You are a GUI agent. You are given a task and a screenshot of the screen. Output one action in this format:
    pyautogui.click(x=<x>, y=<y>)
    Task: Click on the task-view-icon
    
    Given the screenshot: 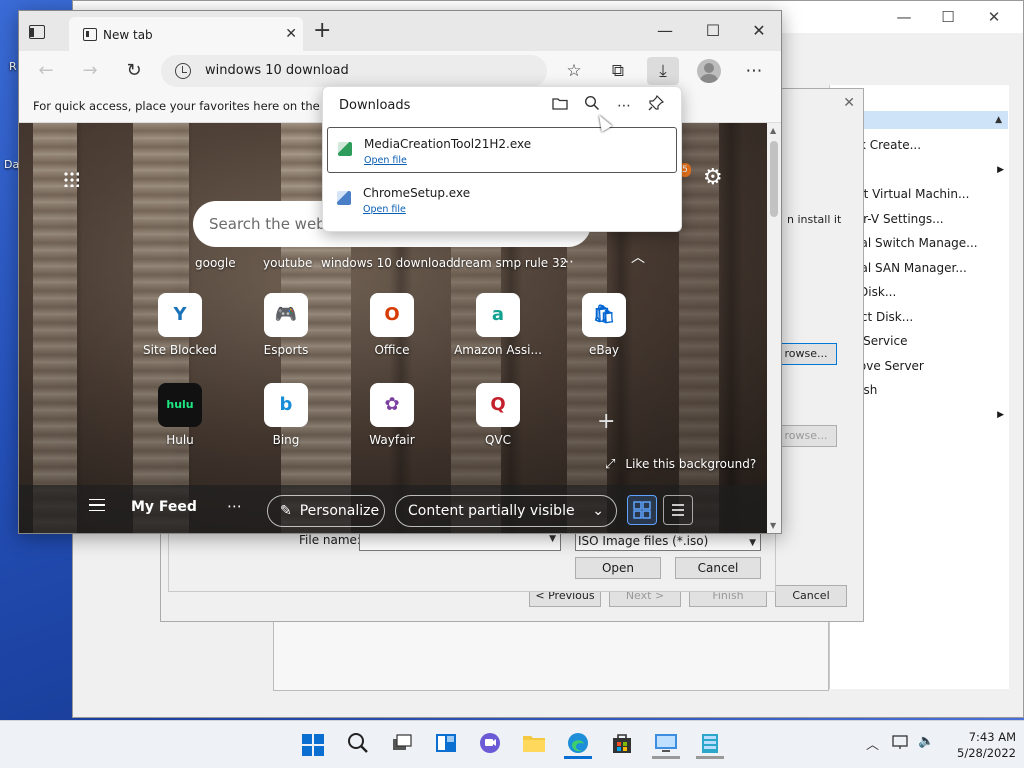 What is the action you would take?
    pyautogui.click(x=402, y=745)
    